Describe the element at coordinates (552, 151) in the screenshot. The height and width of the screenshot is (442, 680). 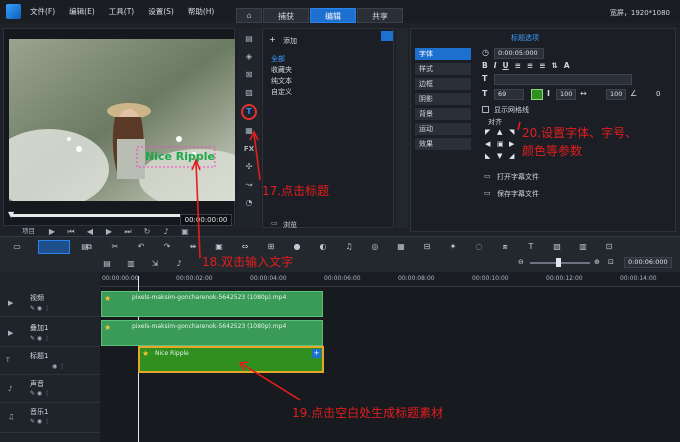
I see `annotation-20-line2: 颜色等参数` at that location.